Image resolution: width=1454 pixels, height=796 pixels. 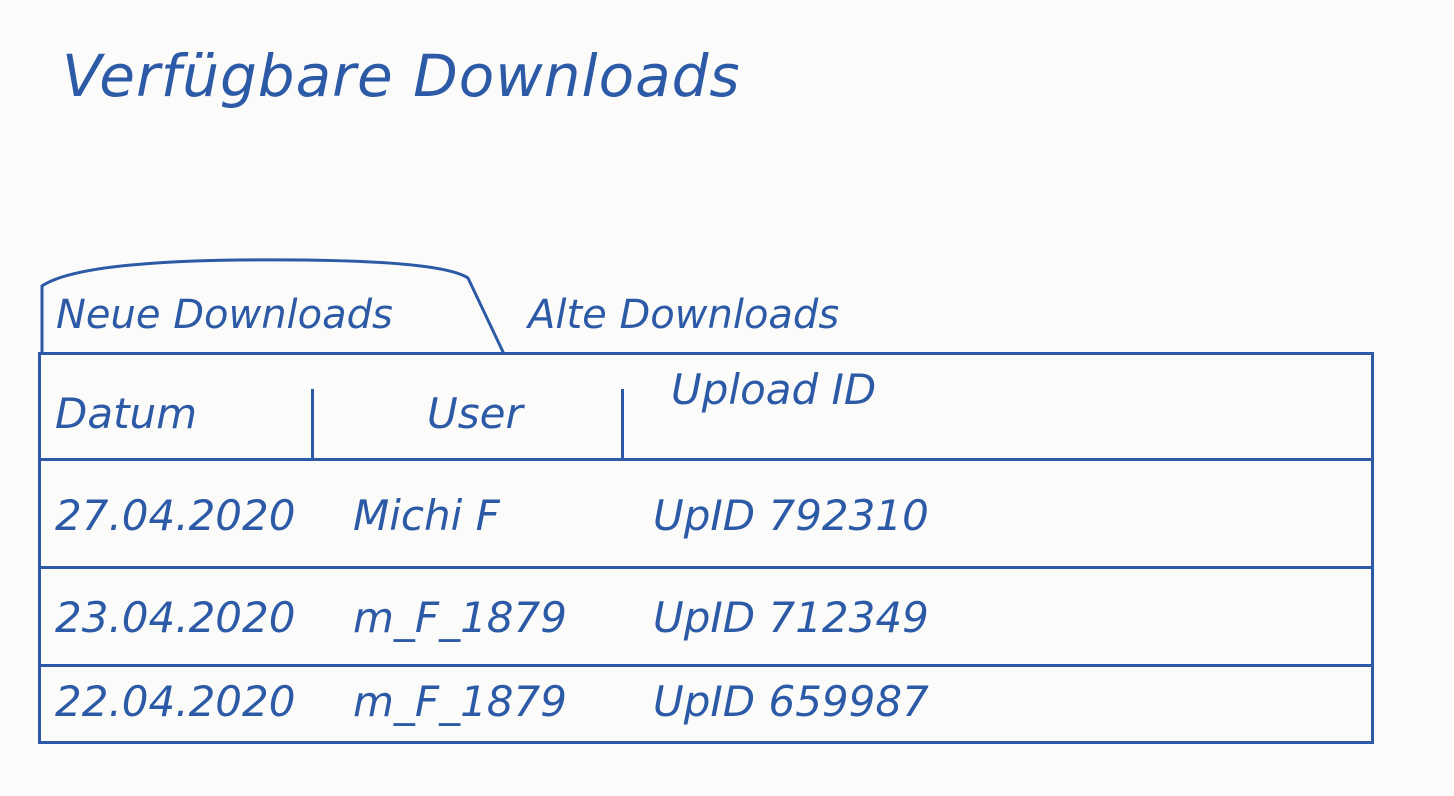 What do you see at coordinates (175, 701) in the screenshot?
I see `cell-date: 22.04.2020` at bounding box center [175, 701].